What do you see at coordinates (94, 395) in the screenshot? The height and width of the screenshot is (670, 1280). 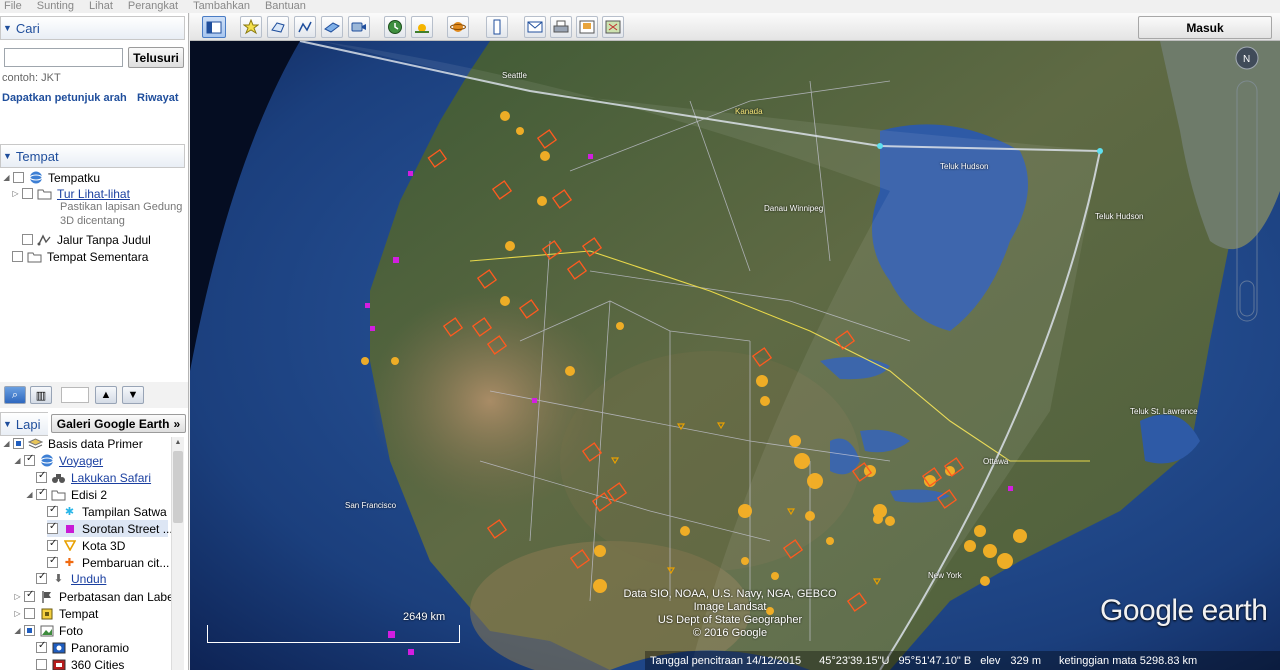 I see `places-toolbar: ⌕ ▥ ▲ ▼` at bounding box center [94, 395].